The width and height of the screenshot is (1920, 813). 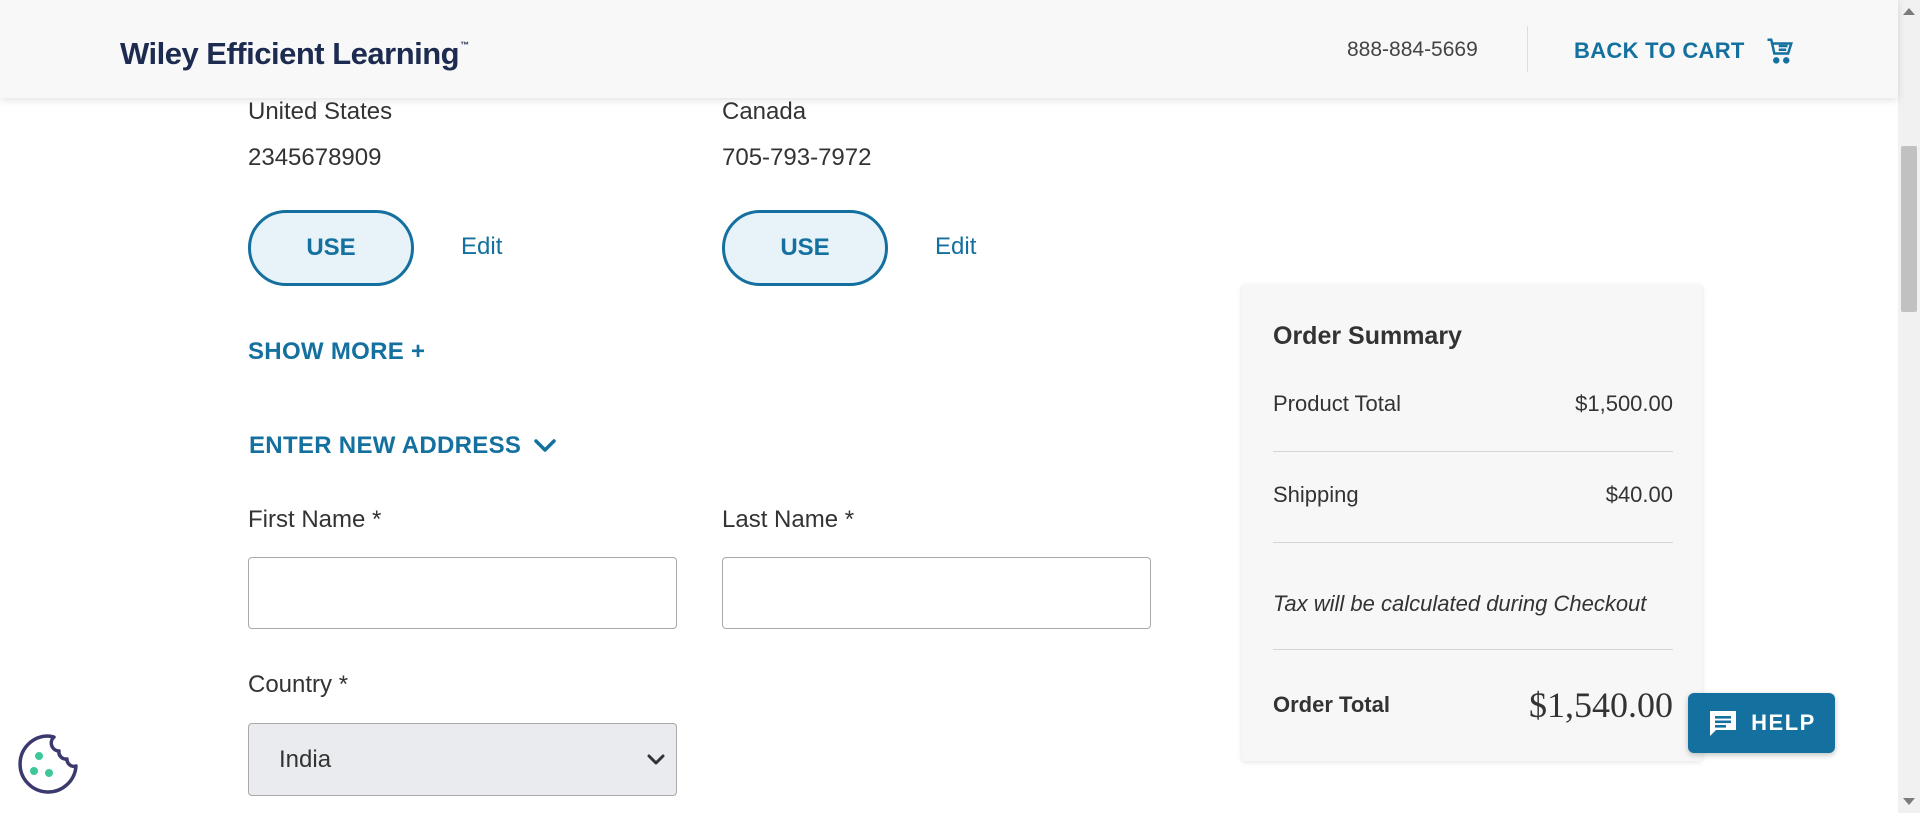 I want to click on address-1-country: United States, so click(x=320, y=111).